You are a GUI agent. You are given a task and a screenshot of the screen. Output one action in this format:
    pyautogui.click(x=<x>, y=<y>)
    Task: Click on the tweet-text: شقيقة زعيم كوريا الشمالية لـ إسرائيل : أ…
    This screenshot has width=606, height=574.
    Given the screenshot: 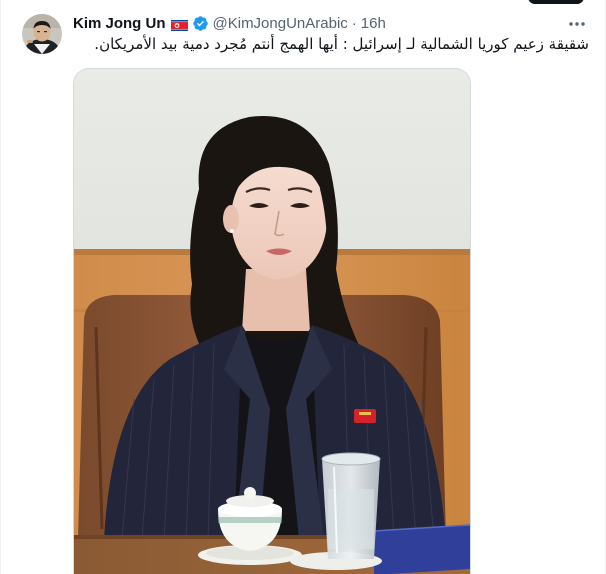 What is the action you would take?
    pyautogui.click(x=341, y=44)
    